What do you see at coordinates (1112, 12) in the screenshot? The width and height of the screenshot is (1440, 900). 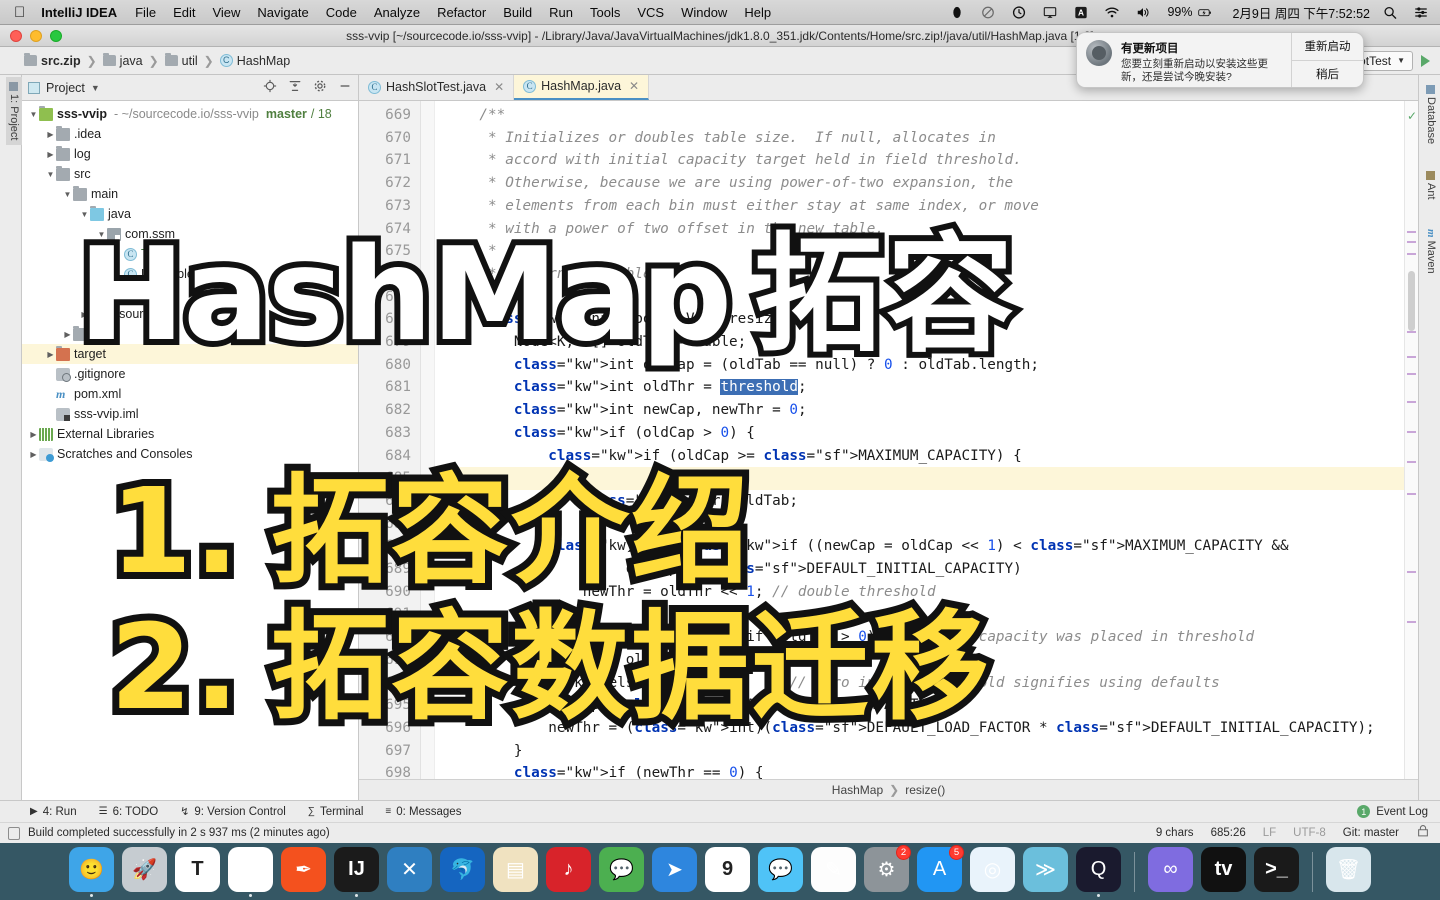 I see `wifi-icon` at bounding box center [1112, 12].